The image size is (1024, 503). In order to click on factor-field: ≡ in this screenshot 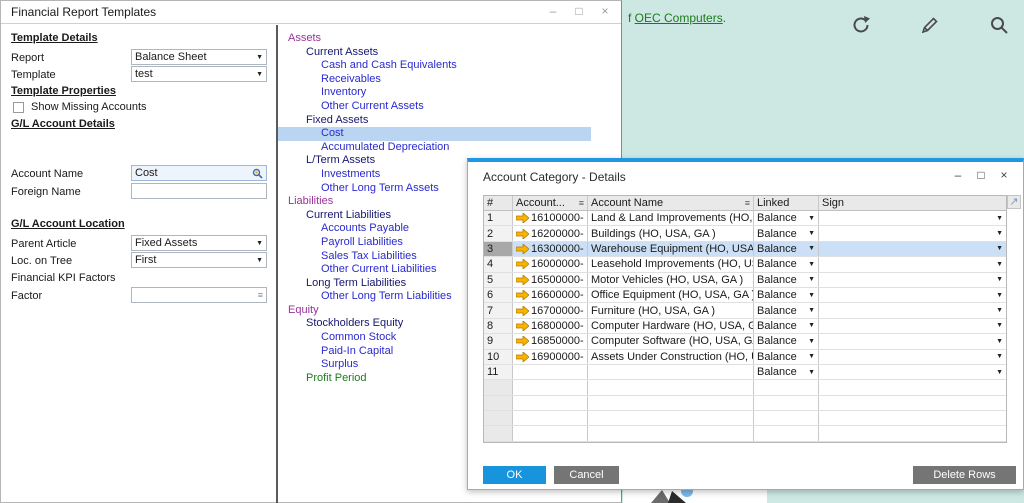, I will do `click(199, 295)`.